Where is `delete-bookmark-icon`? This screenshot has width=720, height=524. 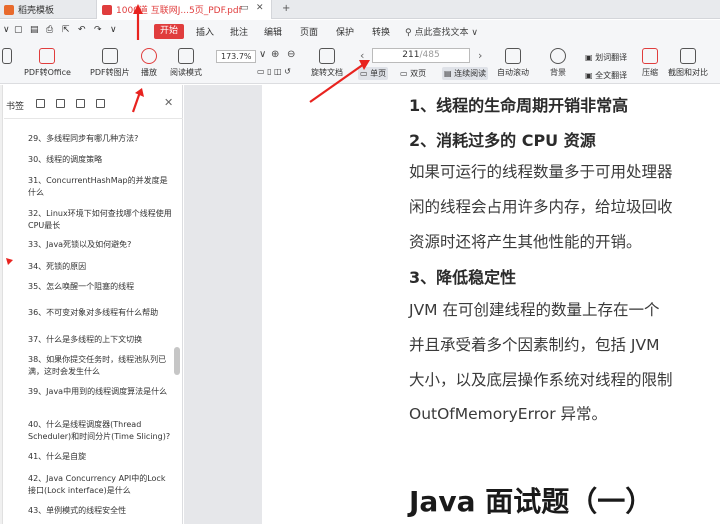 delete-bookmark-icon is located at coordinates (100, 103).